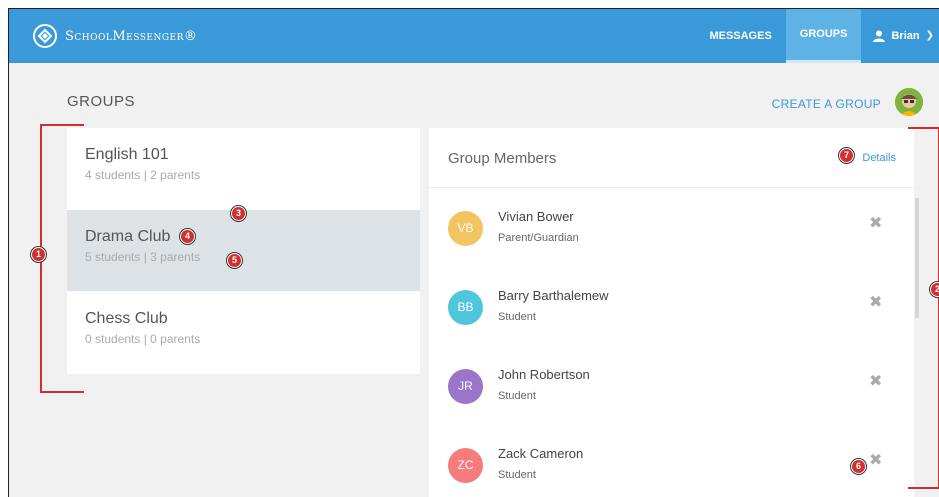 This screenshot has width=939, height=497. What do you see at coordinates (671, 461) in the screenshot?
I see `member-row: ZC Zack Cameron Student ✖` at bounding box center [671, 461].